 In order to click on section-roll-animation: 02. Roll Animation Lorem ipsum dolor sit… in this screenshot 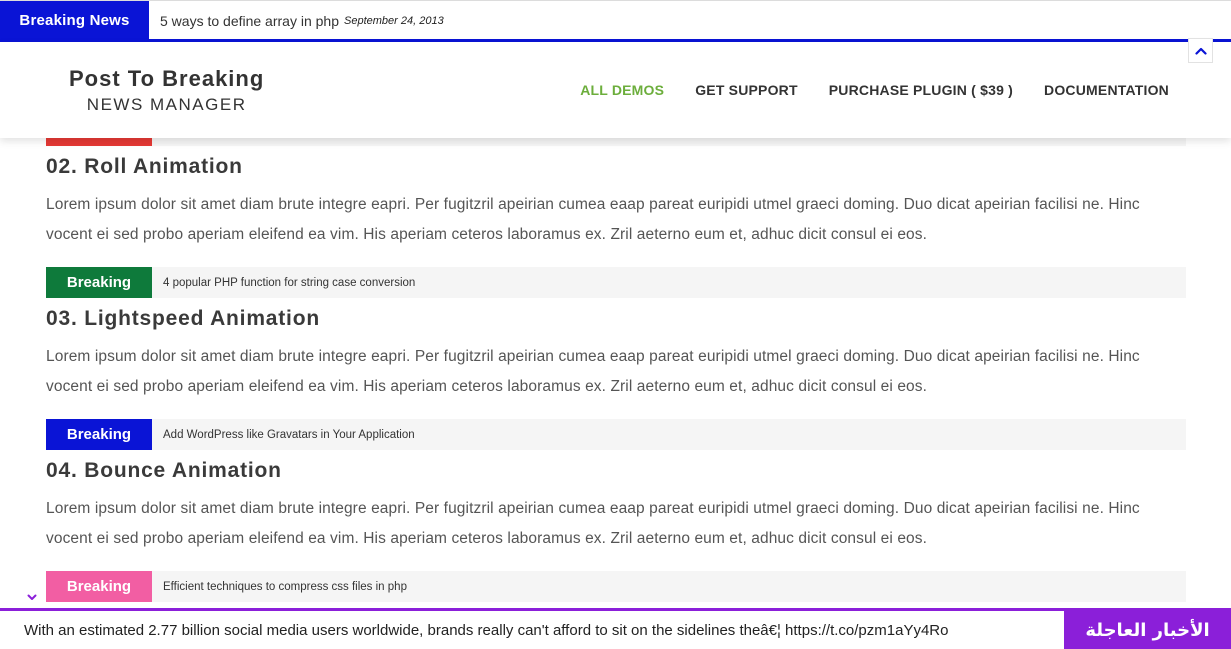, I will do `click(616, 201)`.